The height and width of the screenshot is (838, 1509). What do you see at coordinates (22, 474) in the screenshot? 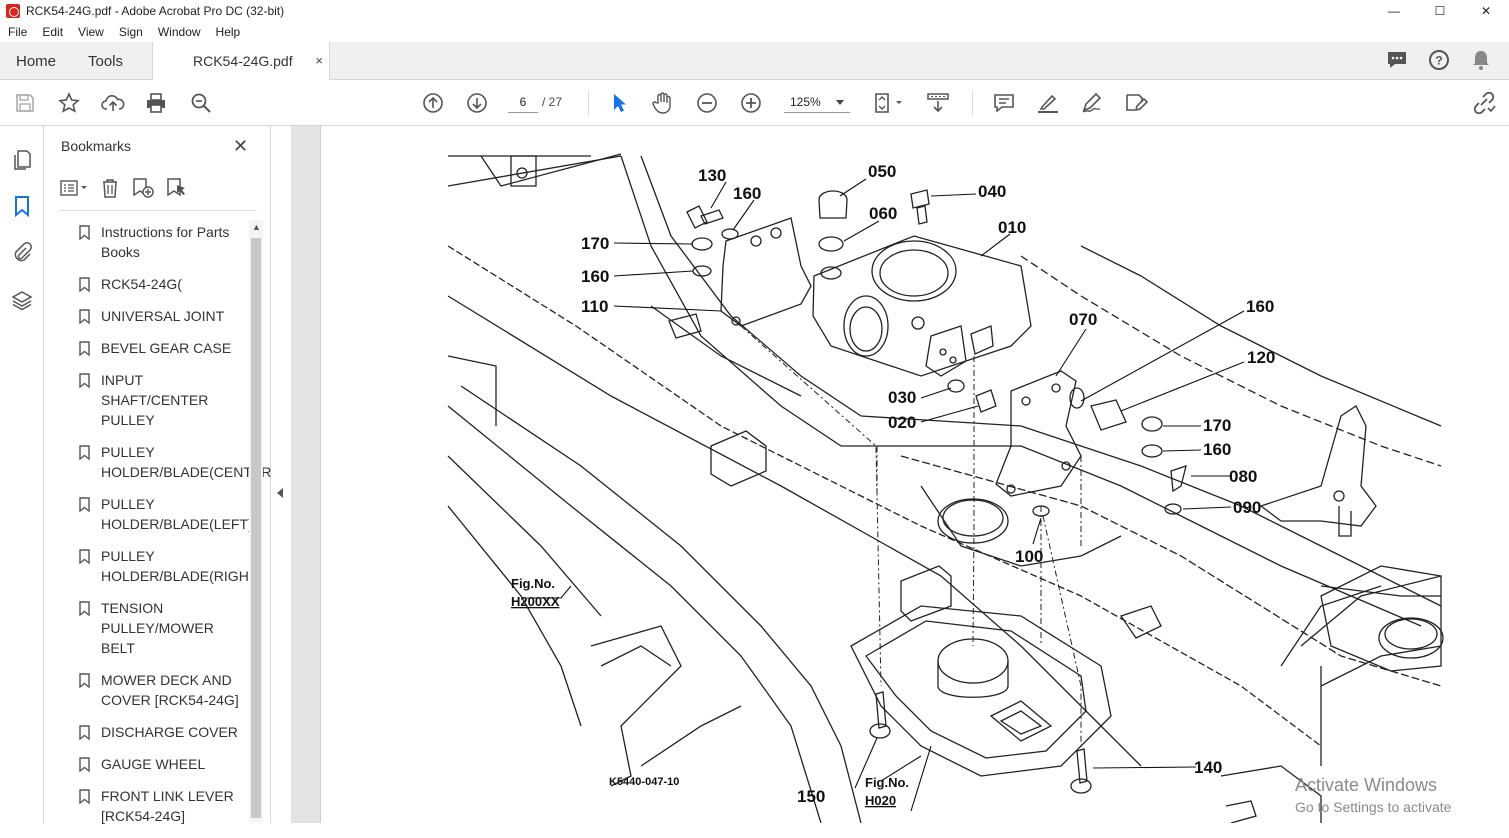
I see `left-navigation-rail` at bounding box center [22, 474].